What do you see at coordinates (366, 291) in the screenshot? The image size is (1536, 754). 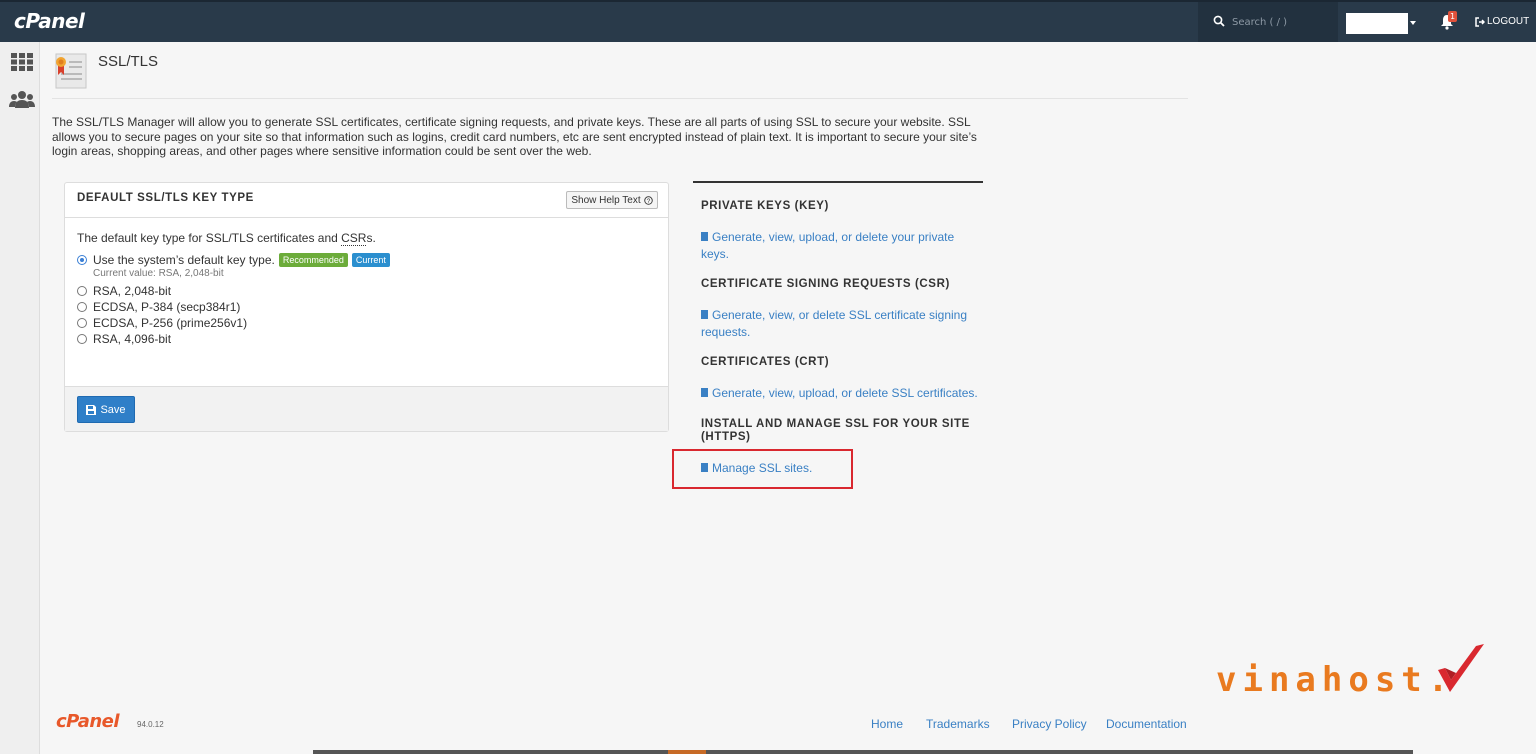 I see `key-type-option-rsa-2048: RSA, 2,048-bit` at bounding box center [366, 291].